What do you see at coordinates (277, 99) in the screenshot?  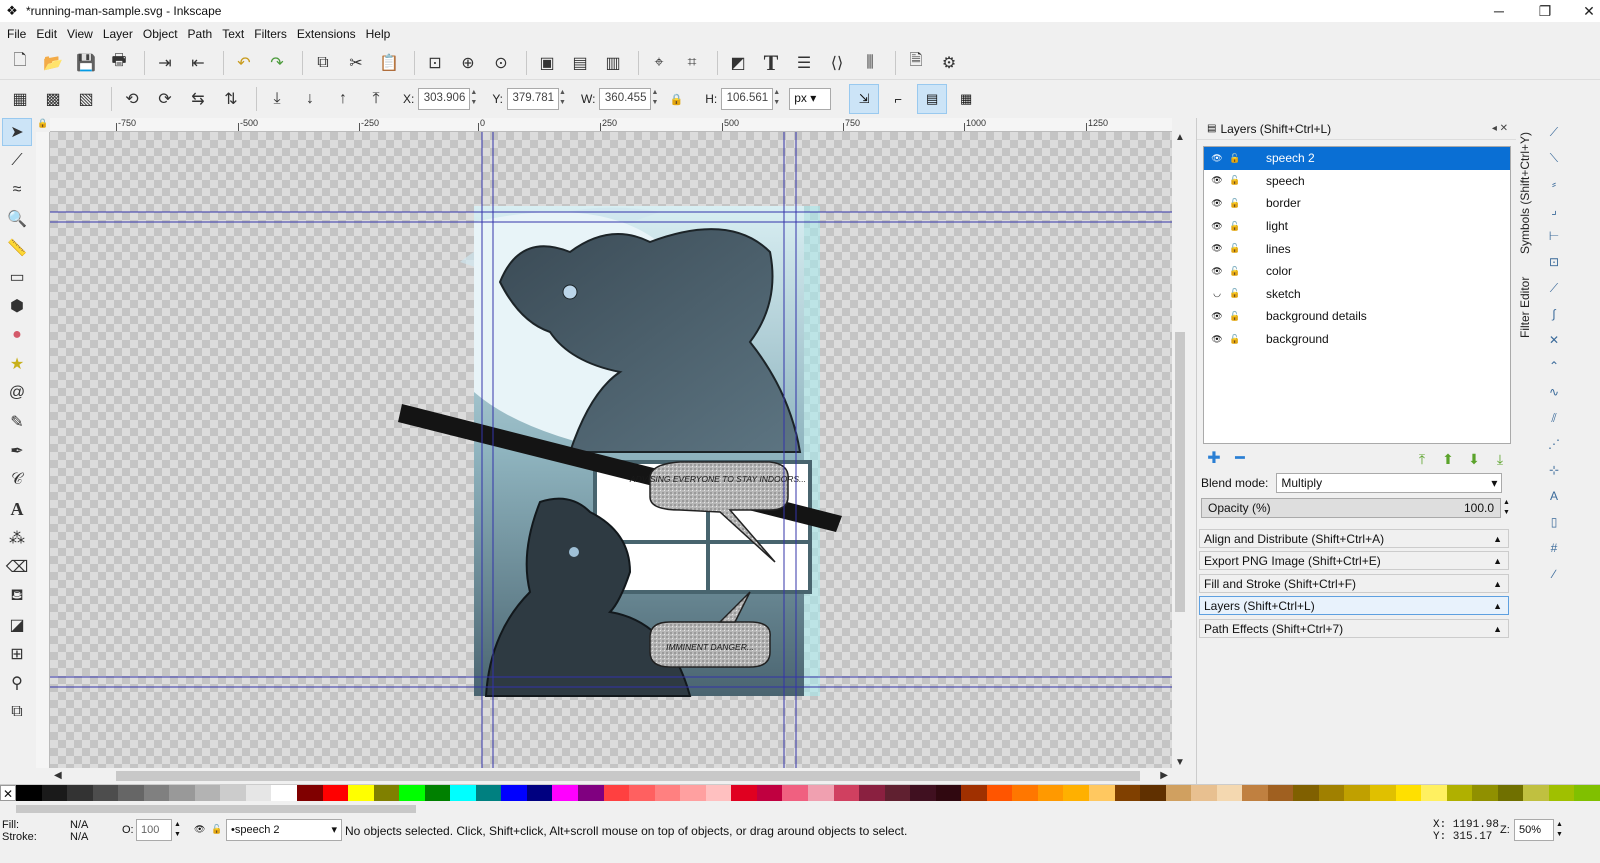 I see `lower-bottom-icon: ⤓` at bounding box center [277, 99].